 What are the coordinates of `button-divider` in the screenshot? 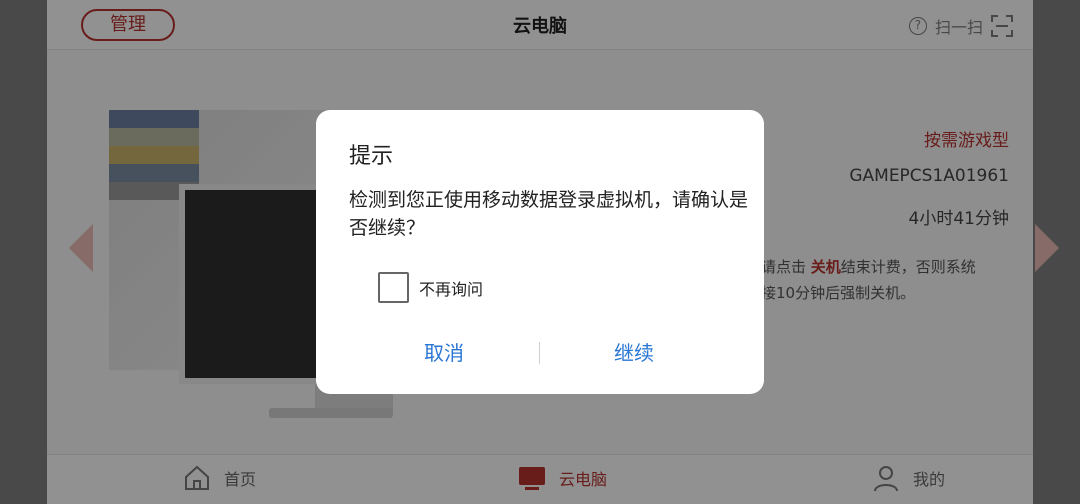 It's located at (539, 353).